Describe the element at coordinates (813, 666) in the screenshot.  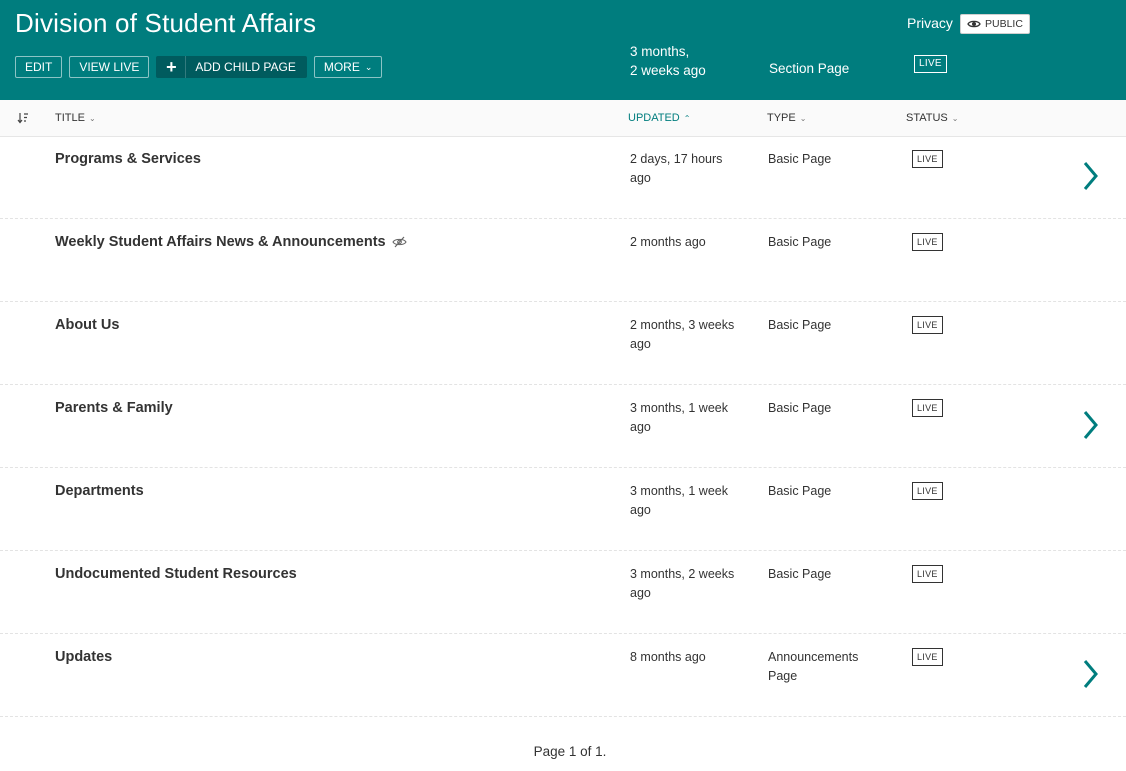
I see `row-type: Announcements Page` at that location.